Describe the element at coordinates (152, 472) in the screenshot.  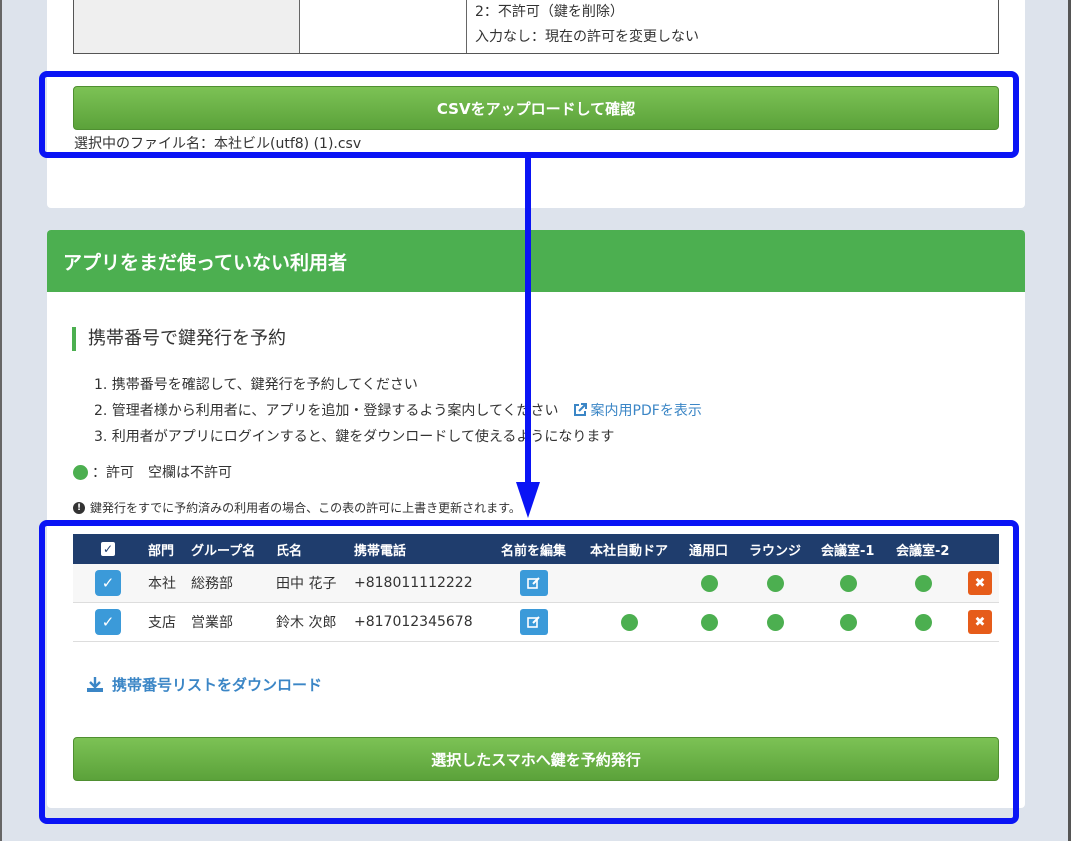
I see `legend: ：許可 空欄は不許可` at that location.